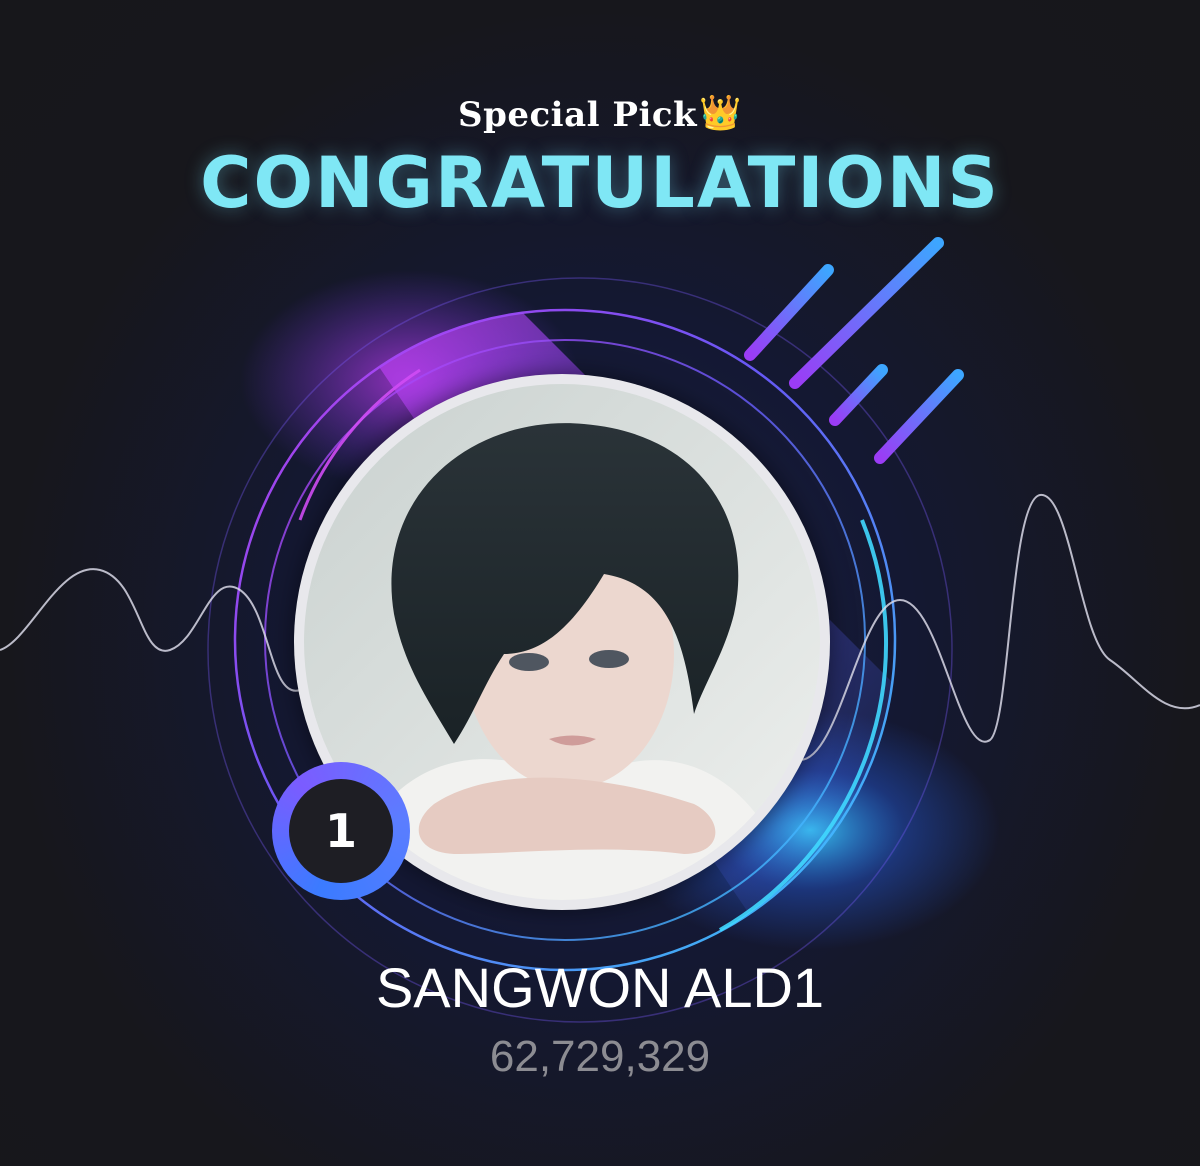  I want to click on special-pick-heading: Special Pick👑, so click(600, 114).